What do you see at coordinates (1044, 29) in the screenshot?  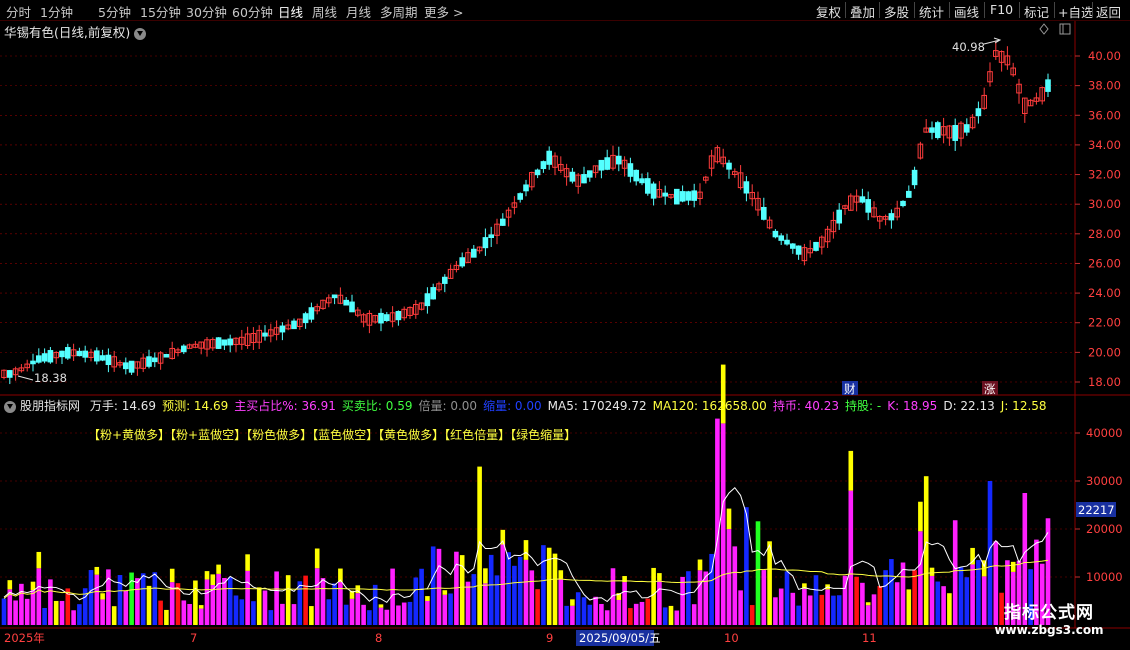 I see `diamond-icon` at bounding box center [1044, 29].